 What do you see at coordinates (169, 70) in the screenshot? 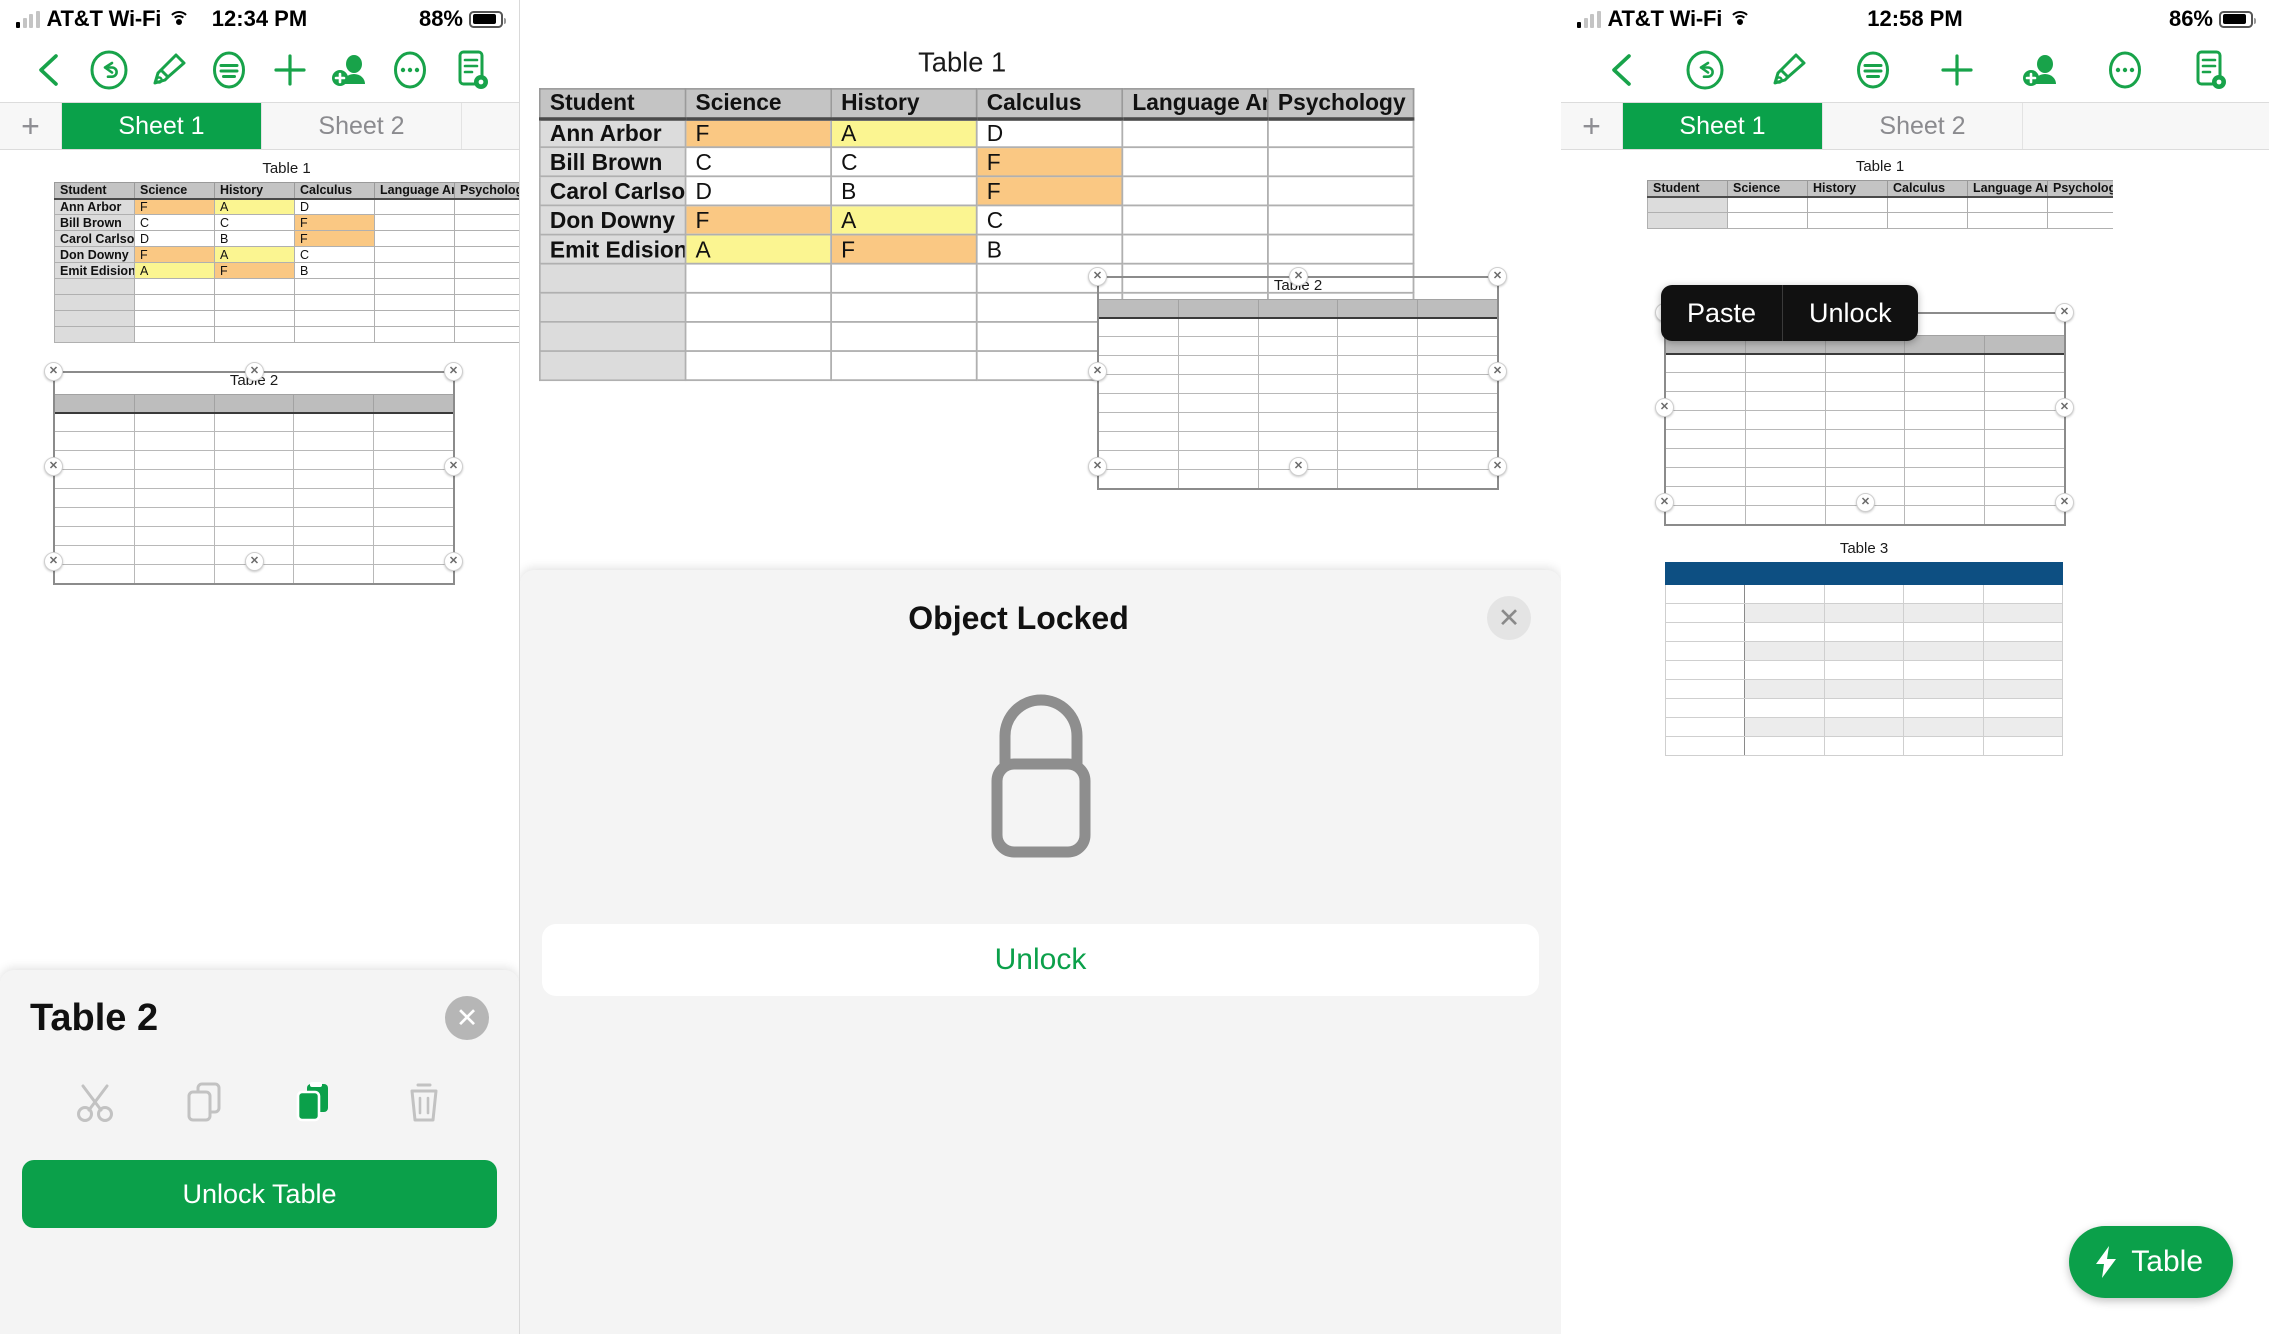
I see `brush-icon` at bounding box center [169, 70].